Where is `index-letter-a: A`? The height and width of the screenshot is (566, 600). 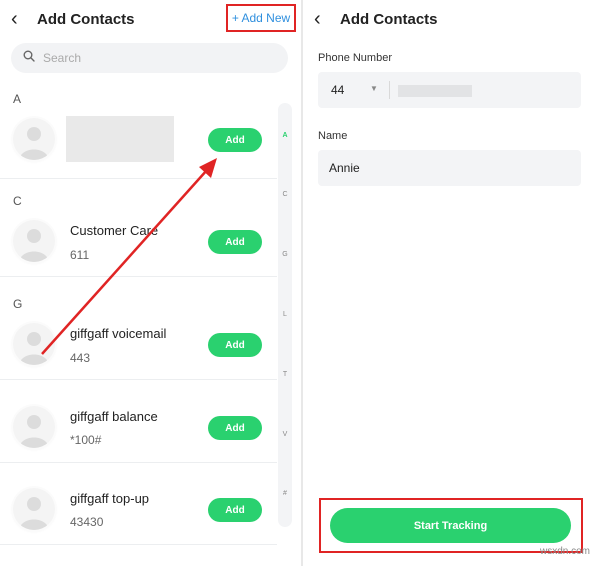 index-letter-a: A is located at coordinates (285, 135).